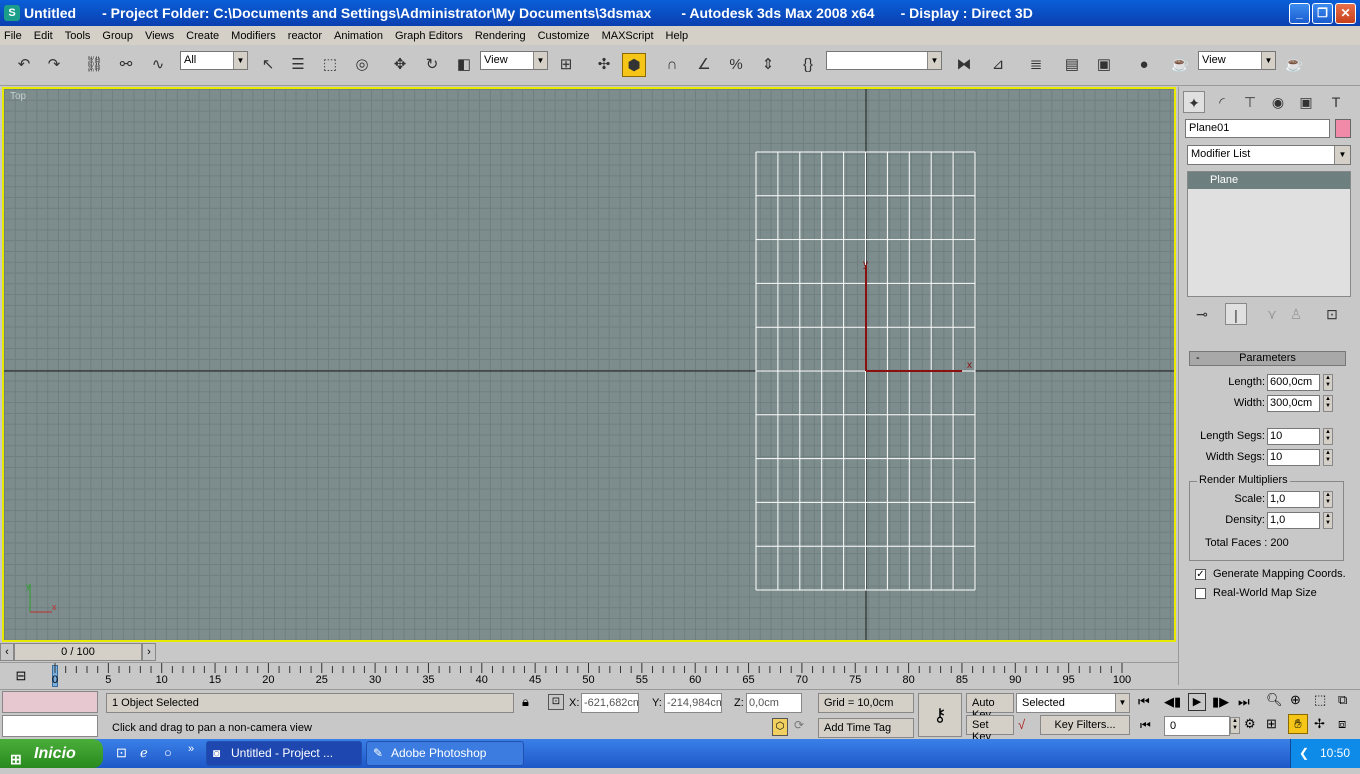  I want to click on absolute-mode-transform-icon: ⊡, so click(556, 702).